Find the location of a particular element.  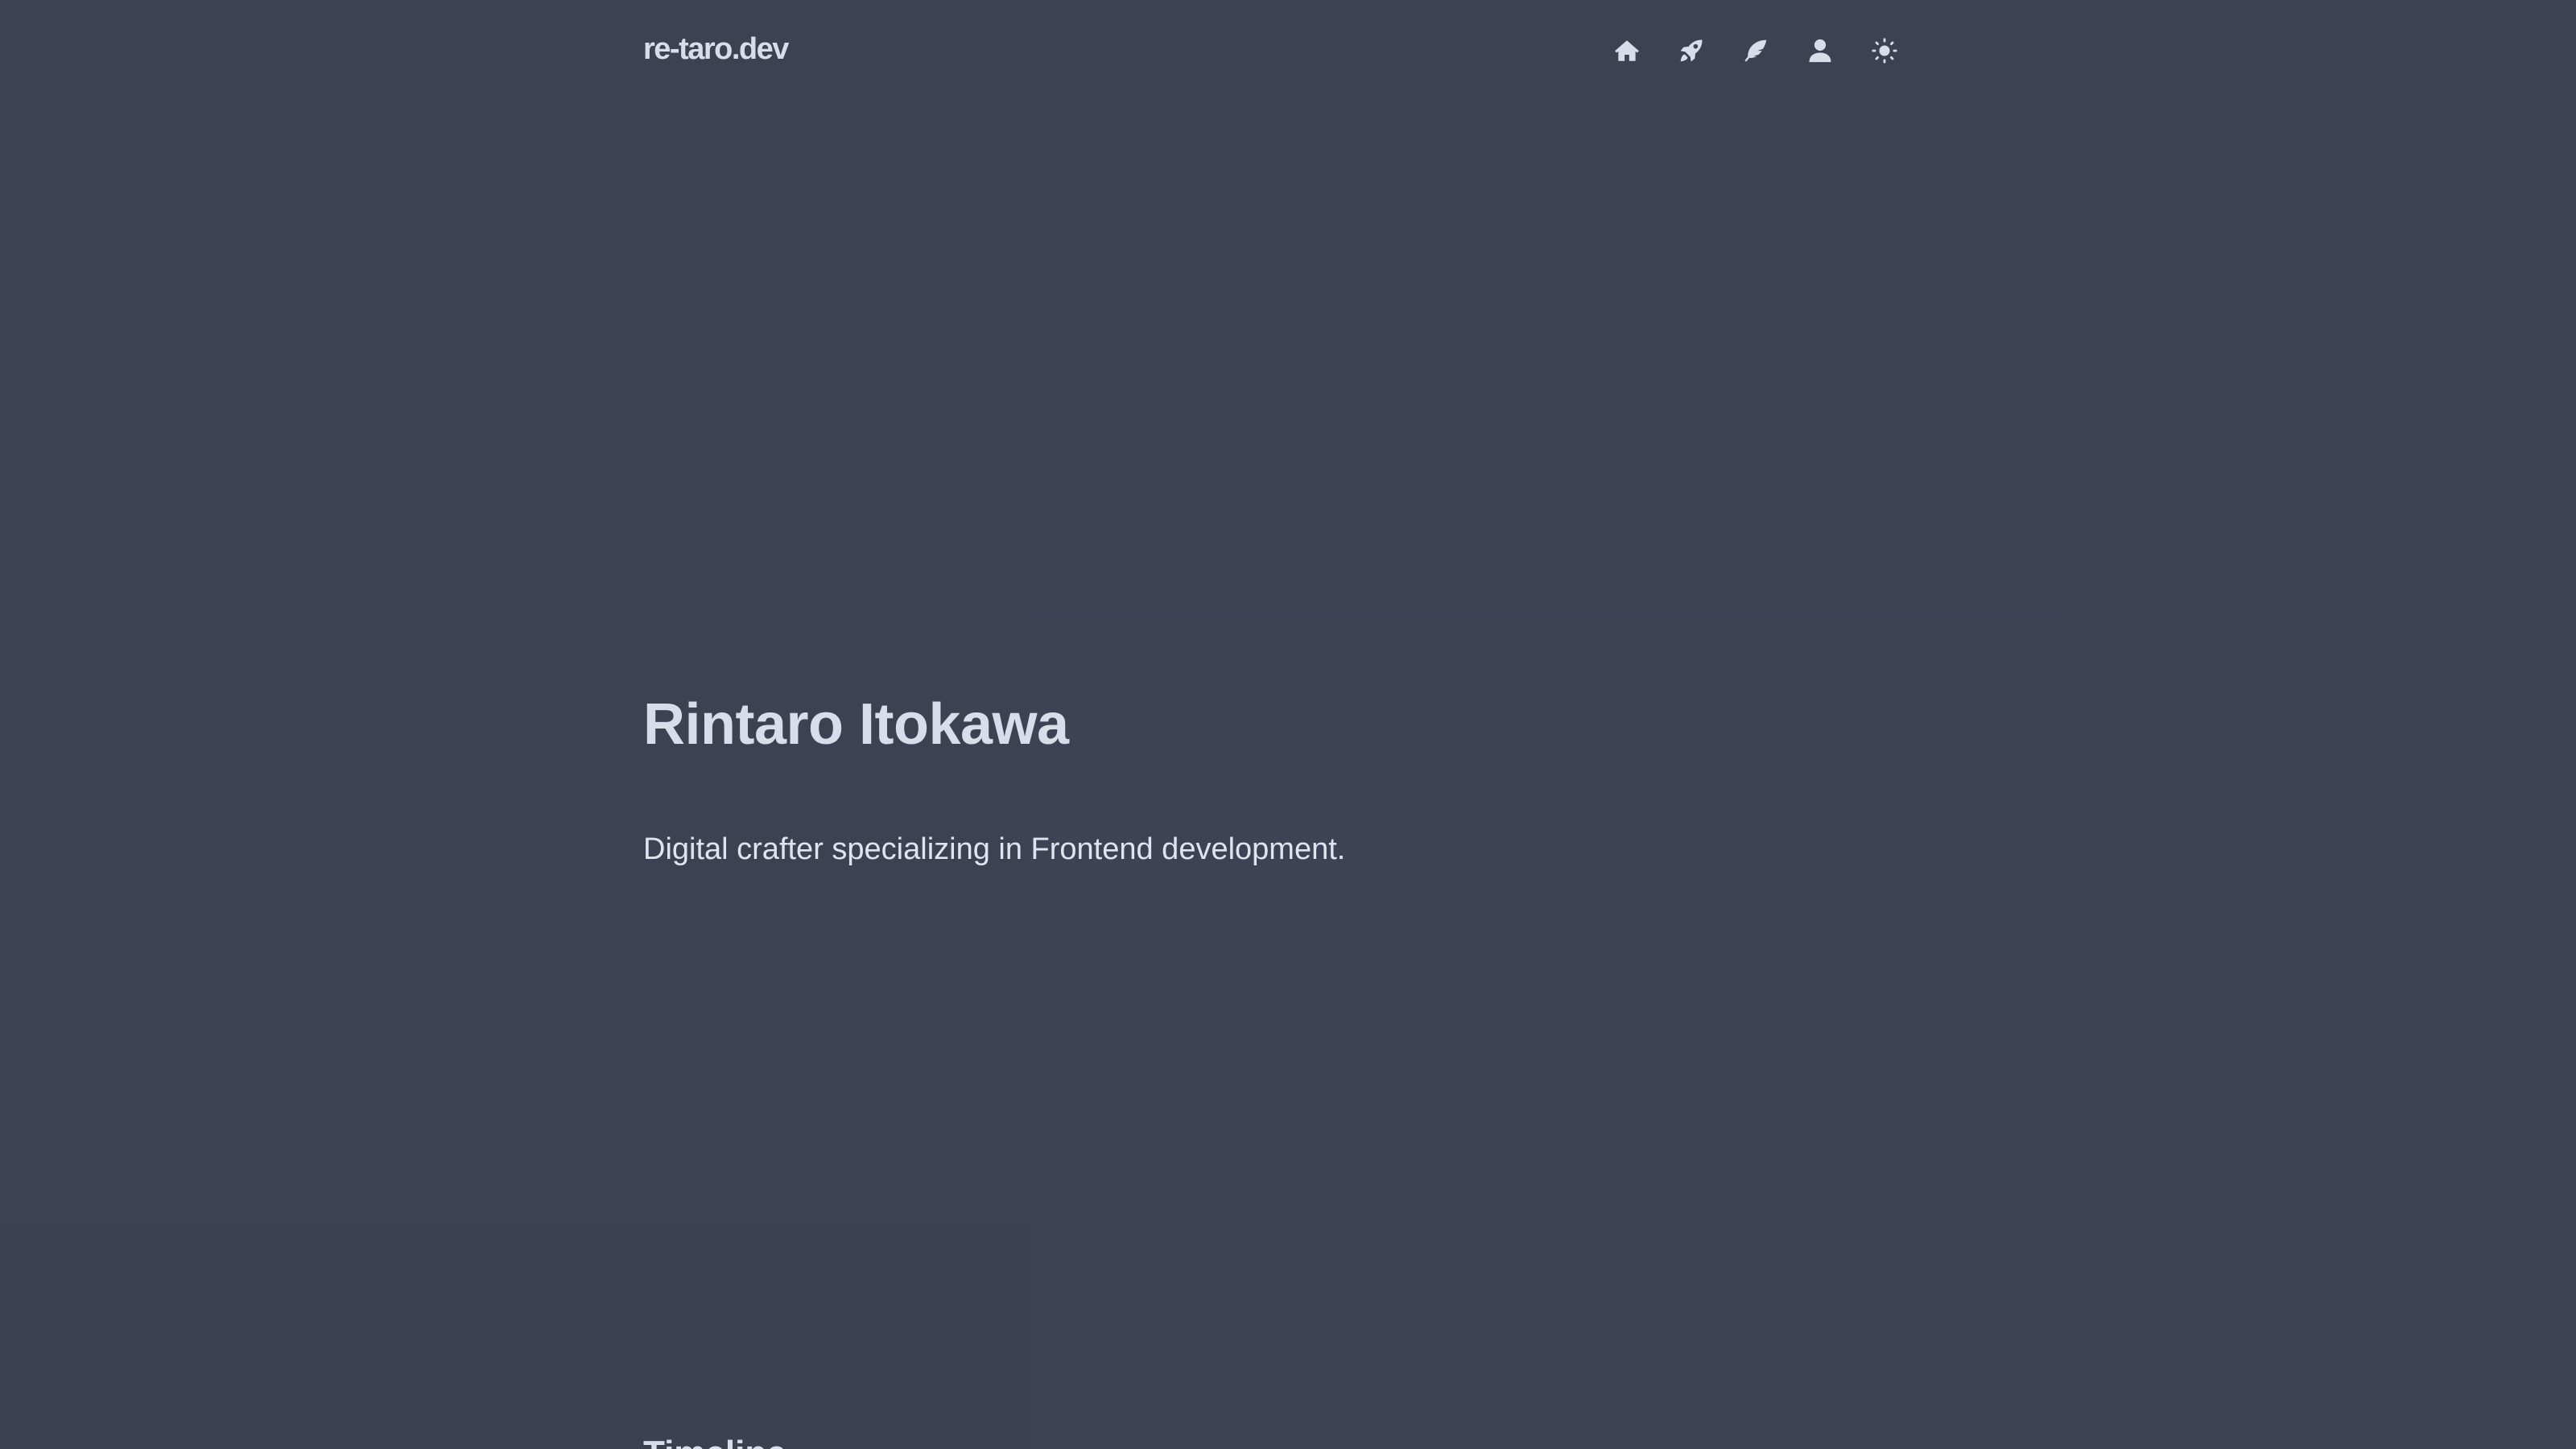

sun-icon is located at coordinates (1884, 51).